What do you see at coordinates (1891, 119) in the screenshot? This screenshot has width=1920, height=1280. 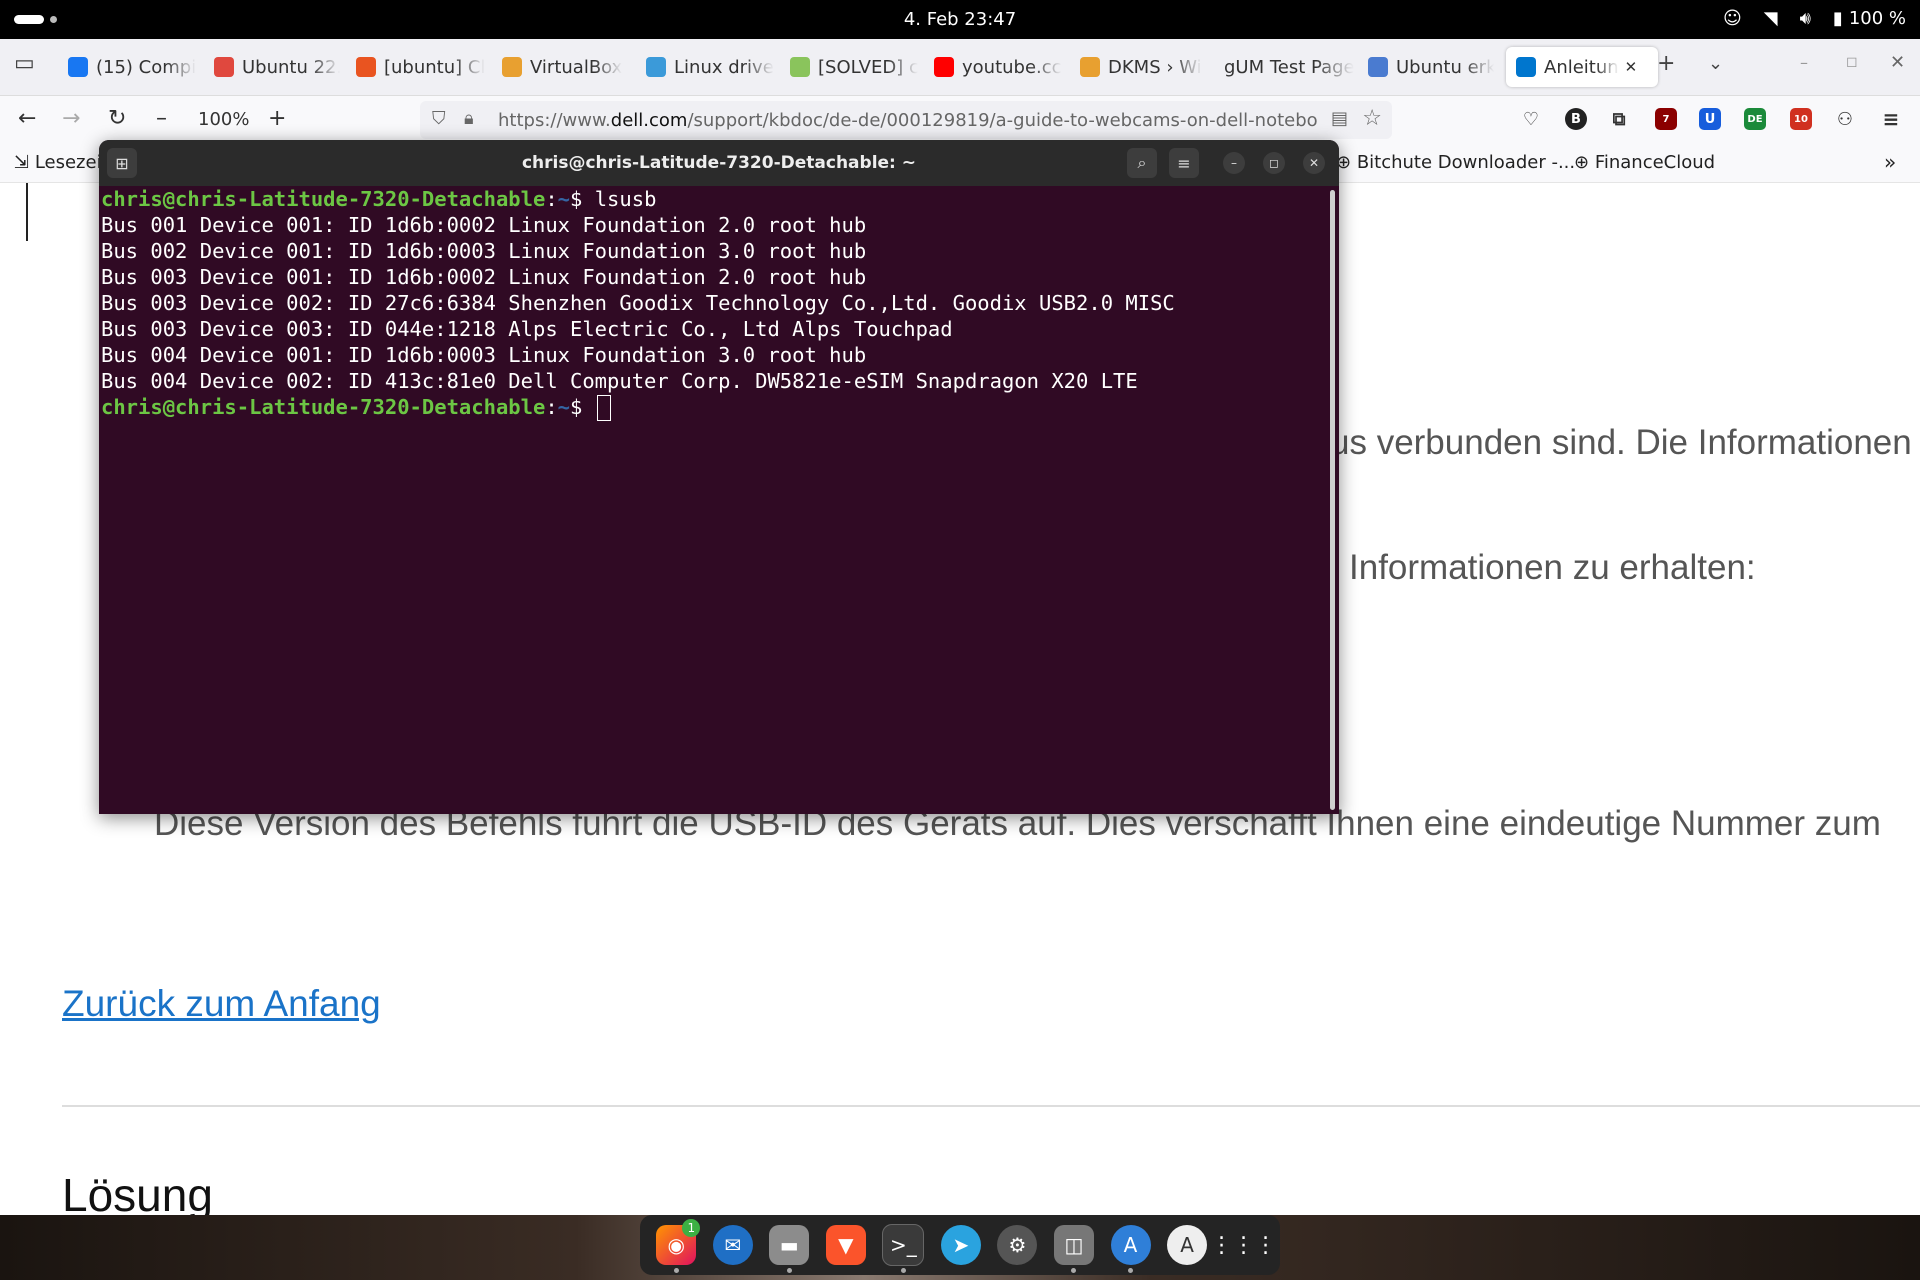 I see `hamburger-menu-icon: ≡` at bounding box center [1891, 119].